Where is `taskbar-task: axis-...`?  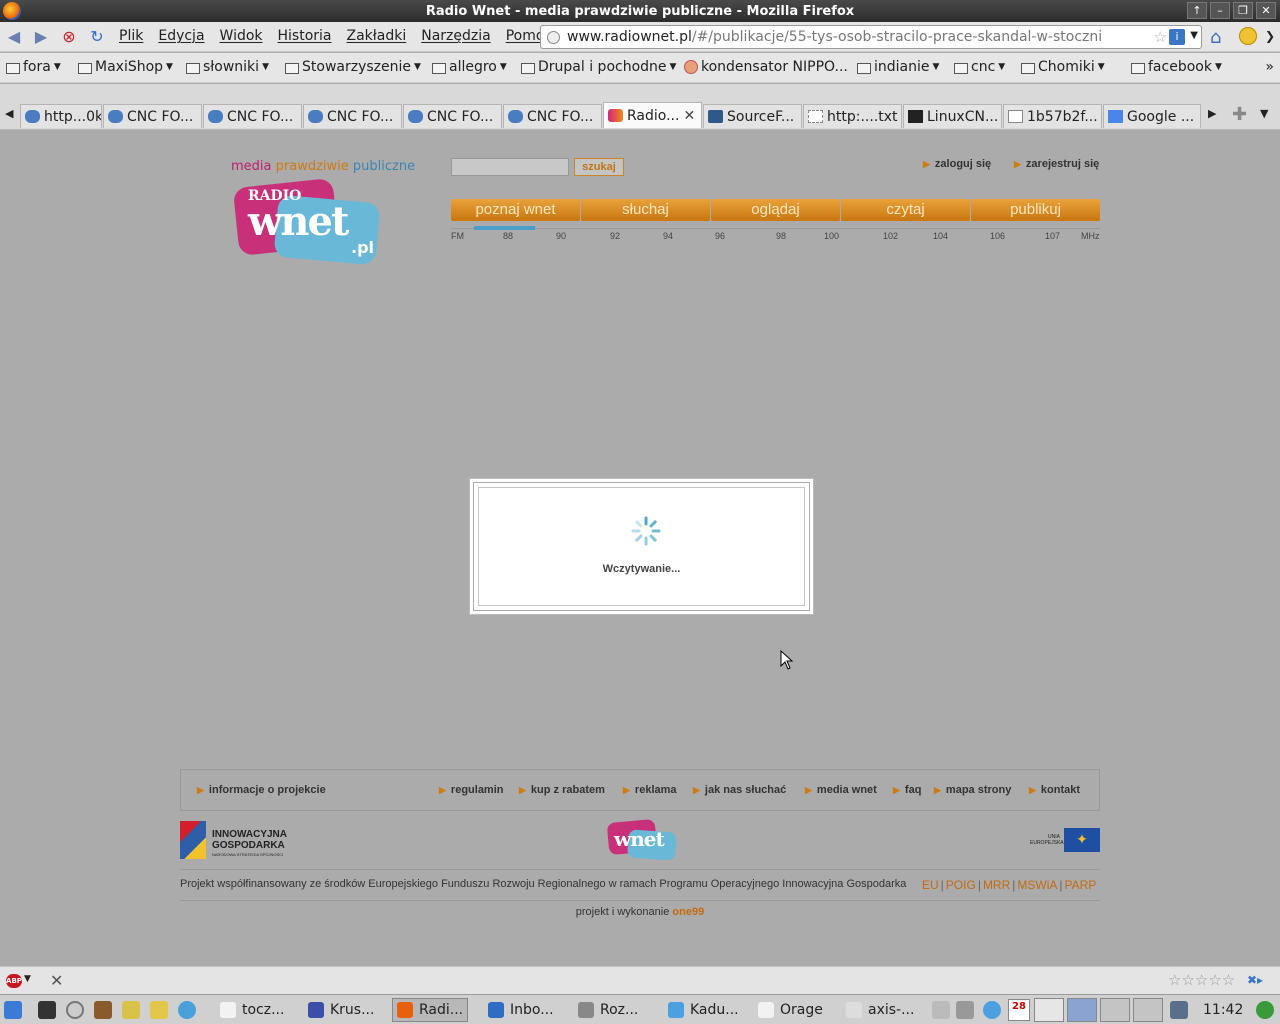 taskbar-task: axis-... is located at coordinates (880, 1010).